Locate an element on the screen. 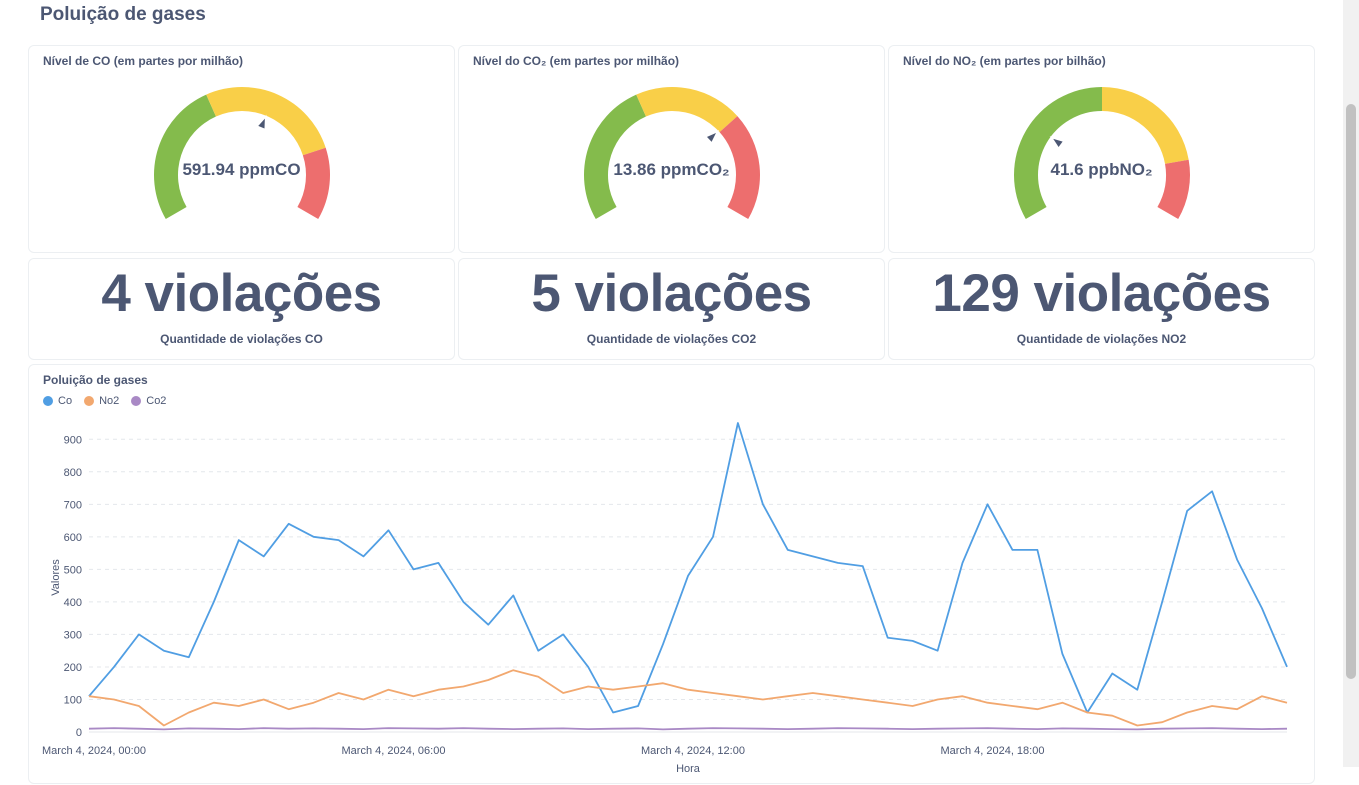 The image size is (1359, 785). series-line-no2 is located at coordinates (688, 698).